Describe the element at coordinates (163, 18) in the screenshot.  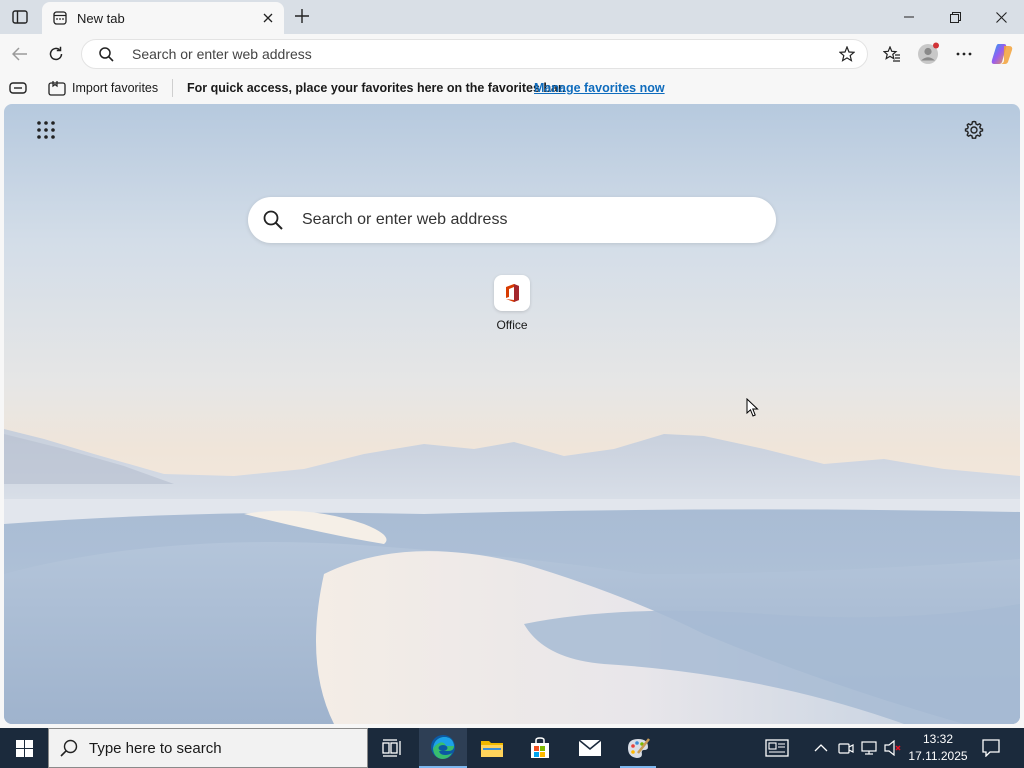
I see `tab-new-tab: New tab` at that location.